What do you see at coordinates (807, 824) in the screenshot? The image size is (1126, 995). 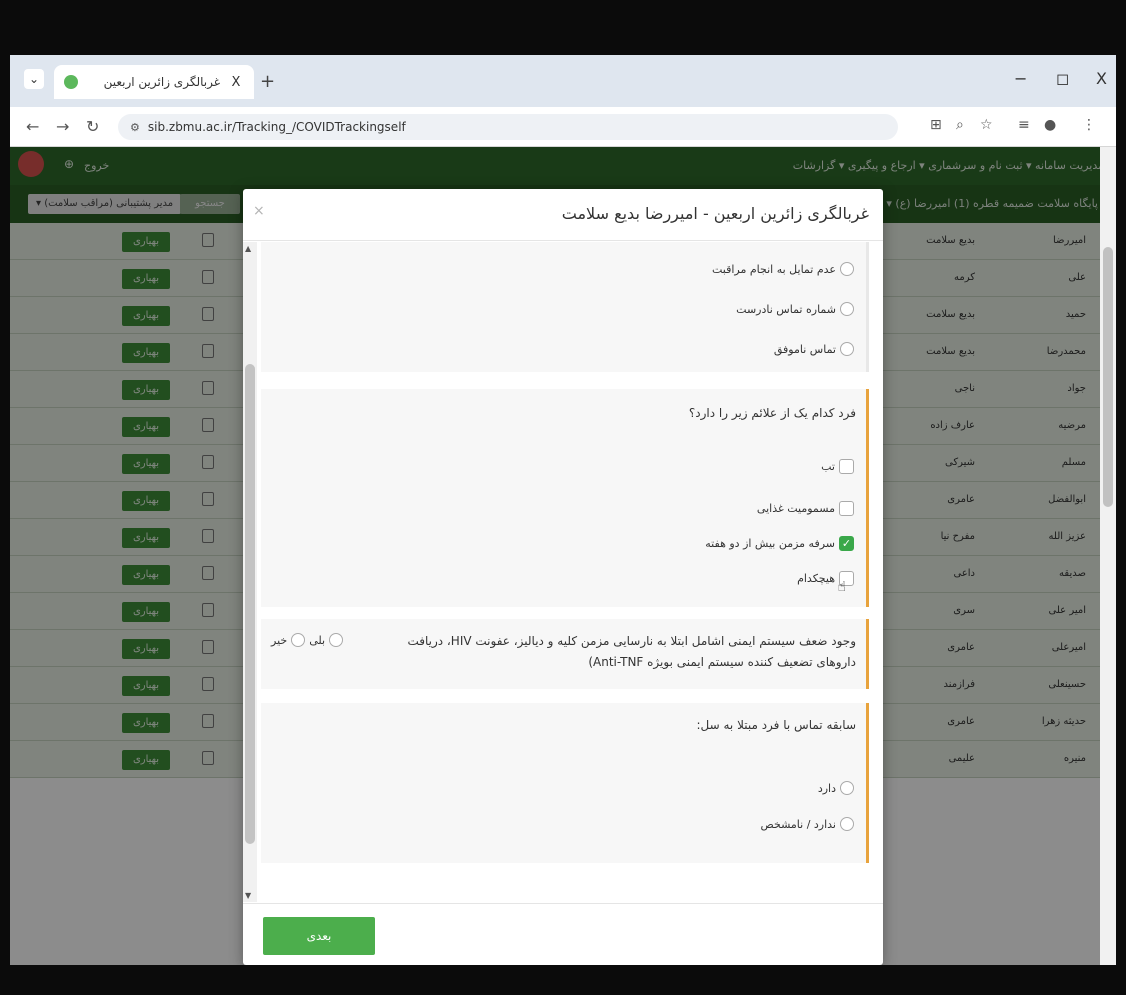 I see `option-no-contact: ندارد / نامشخص` at bounding box center [807, 824].